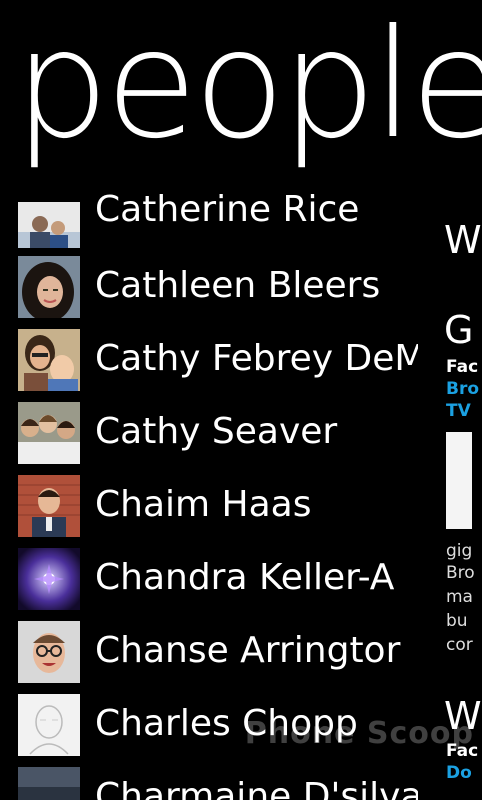 The image size is (482, 800). Describe the element at coordinates (227, 209) in the screenshot. I see `contact-name: Catherine Rice` at that location.